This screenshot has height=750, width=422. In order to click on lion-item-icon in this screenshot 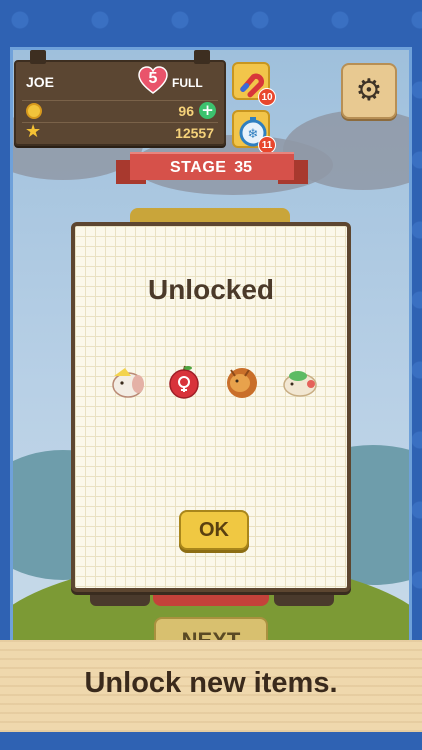, I will do `click(242, 383)`.